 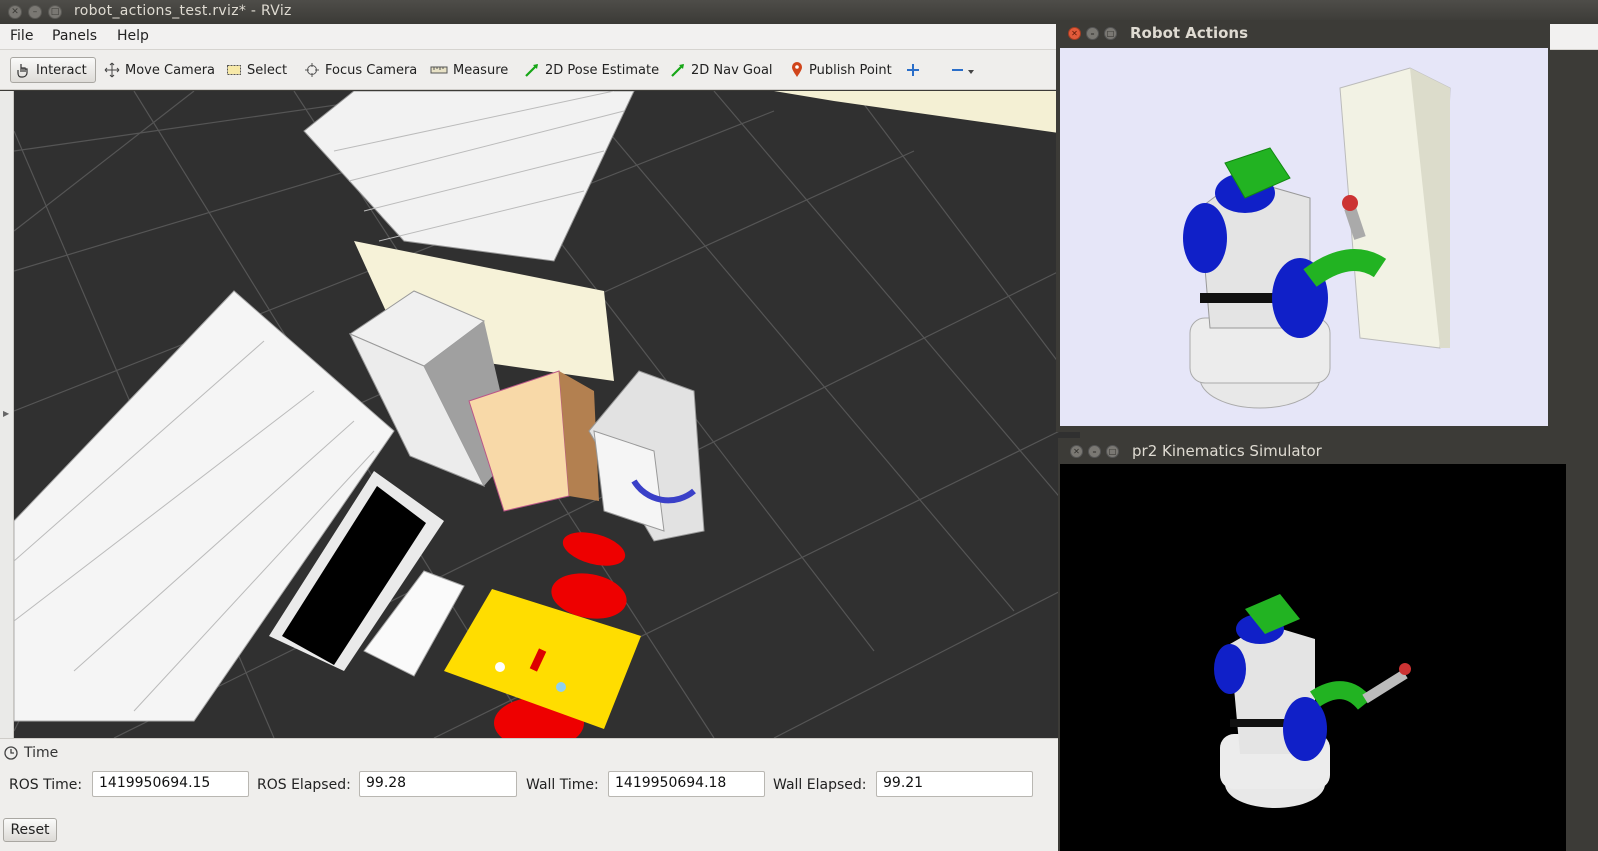 What do you see at coordinates (371, 70) in the screenshot?
I see `tool-label: Focus Camera` at bounding box center [371, 70].